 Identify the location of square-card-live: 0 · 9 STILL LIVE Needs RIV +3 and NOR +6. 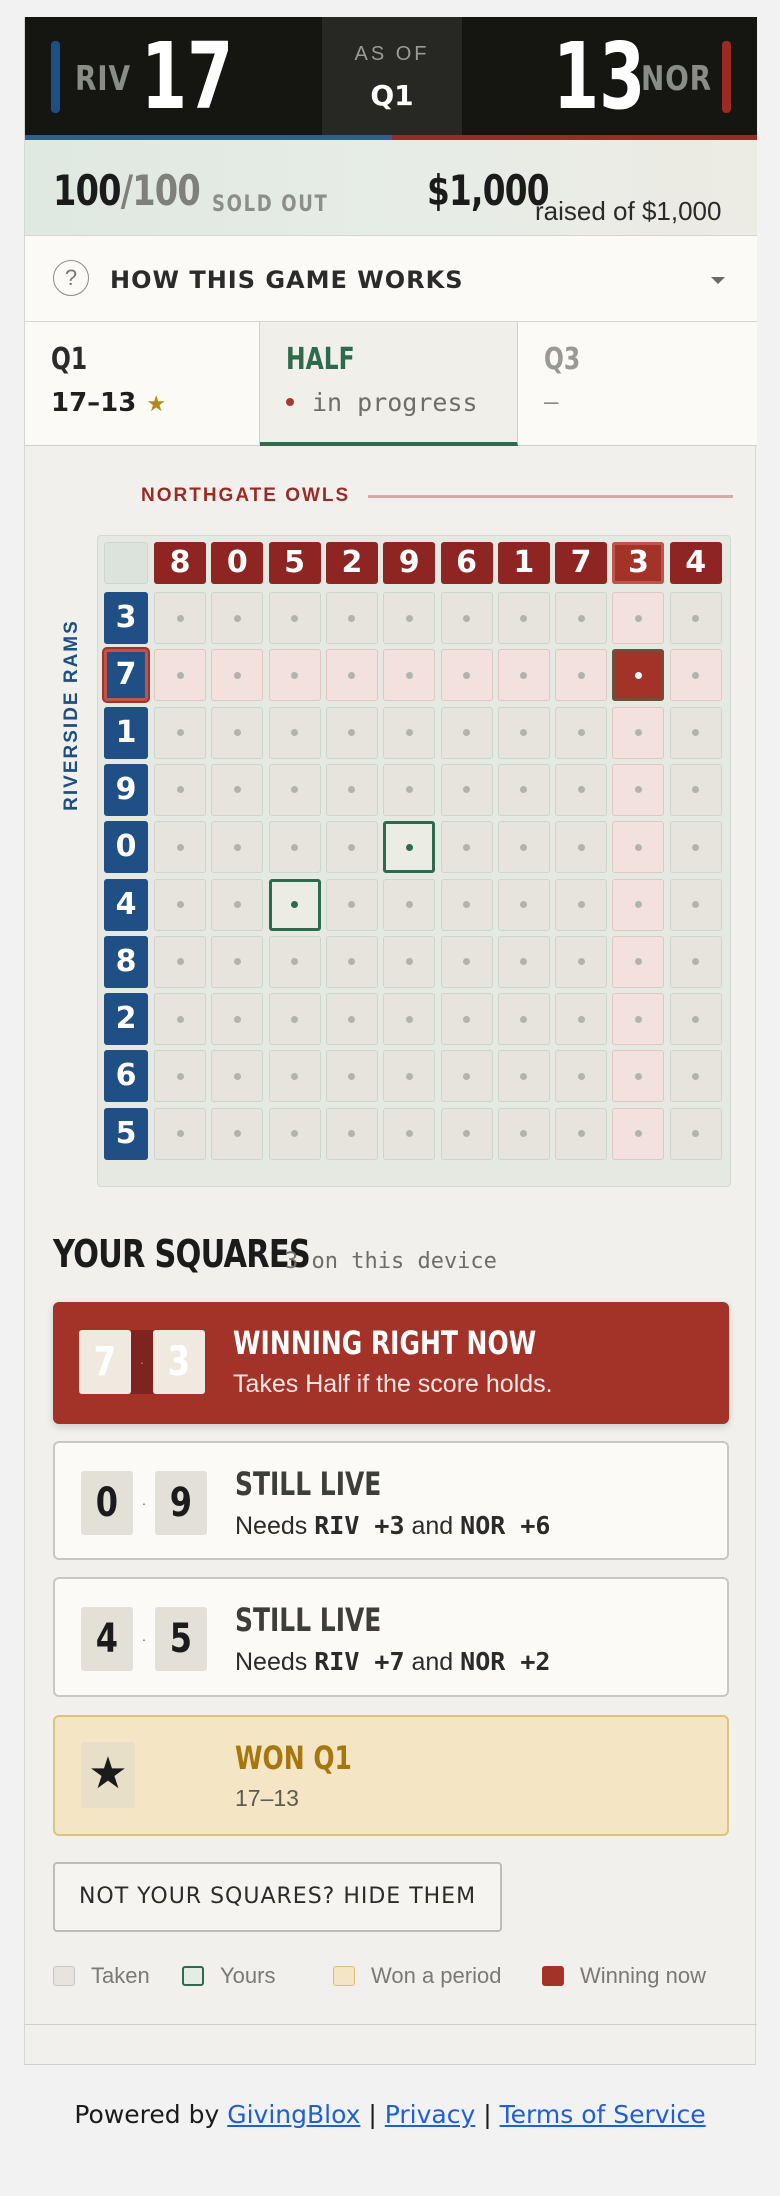
(391, 1500).